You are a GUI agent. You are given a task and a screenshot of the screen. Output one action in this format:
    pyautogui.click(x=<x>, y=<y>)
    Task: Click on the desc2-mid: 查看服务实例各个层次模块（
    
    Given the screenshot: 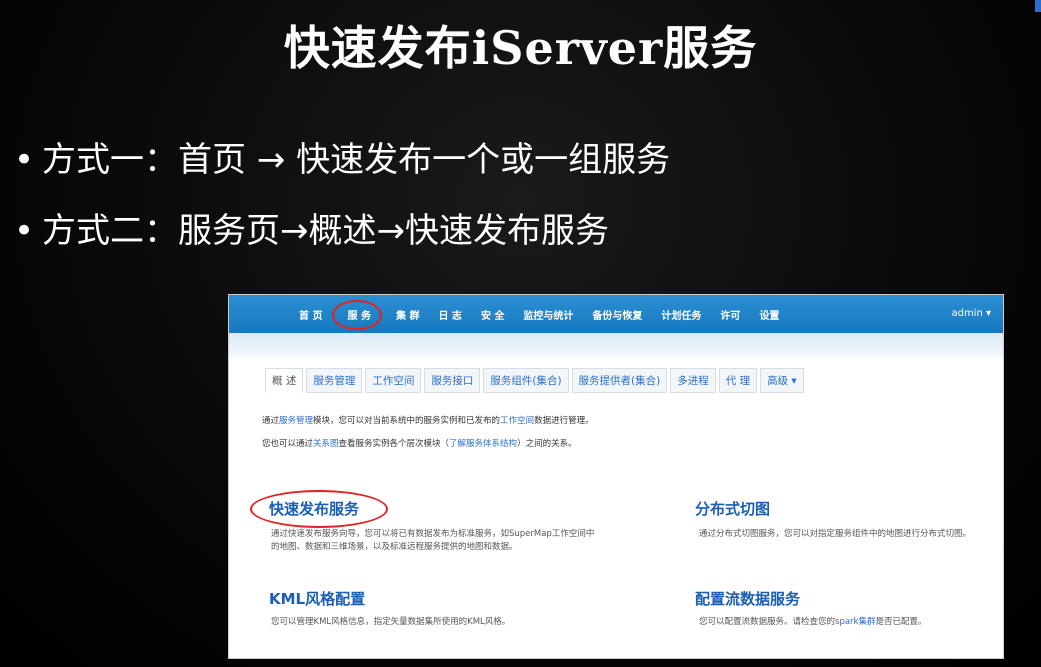 What is the action you would take?
    pyautogui.click(x=394, y=444)
    